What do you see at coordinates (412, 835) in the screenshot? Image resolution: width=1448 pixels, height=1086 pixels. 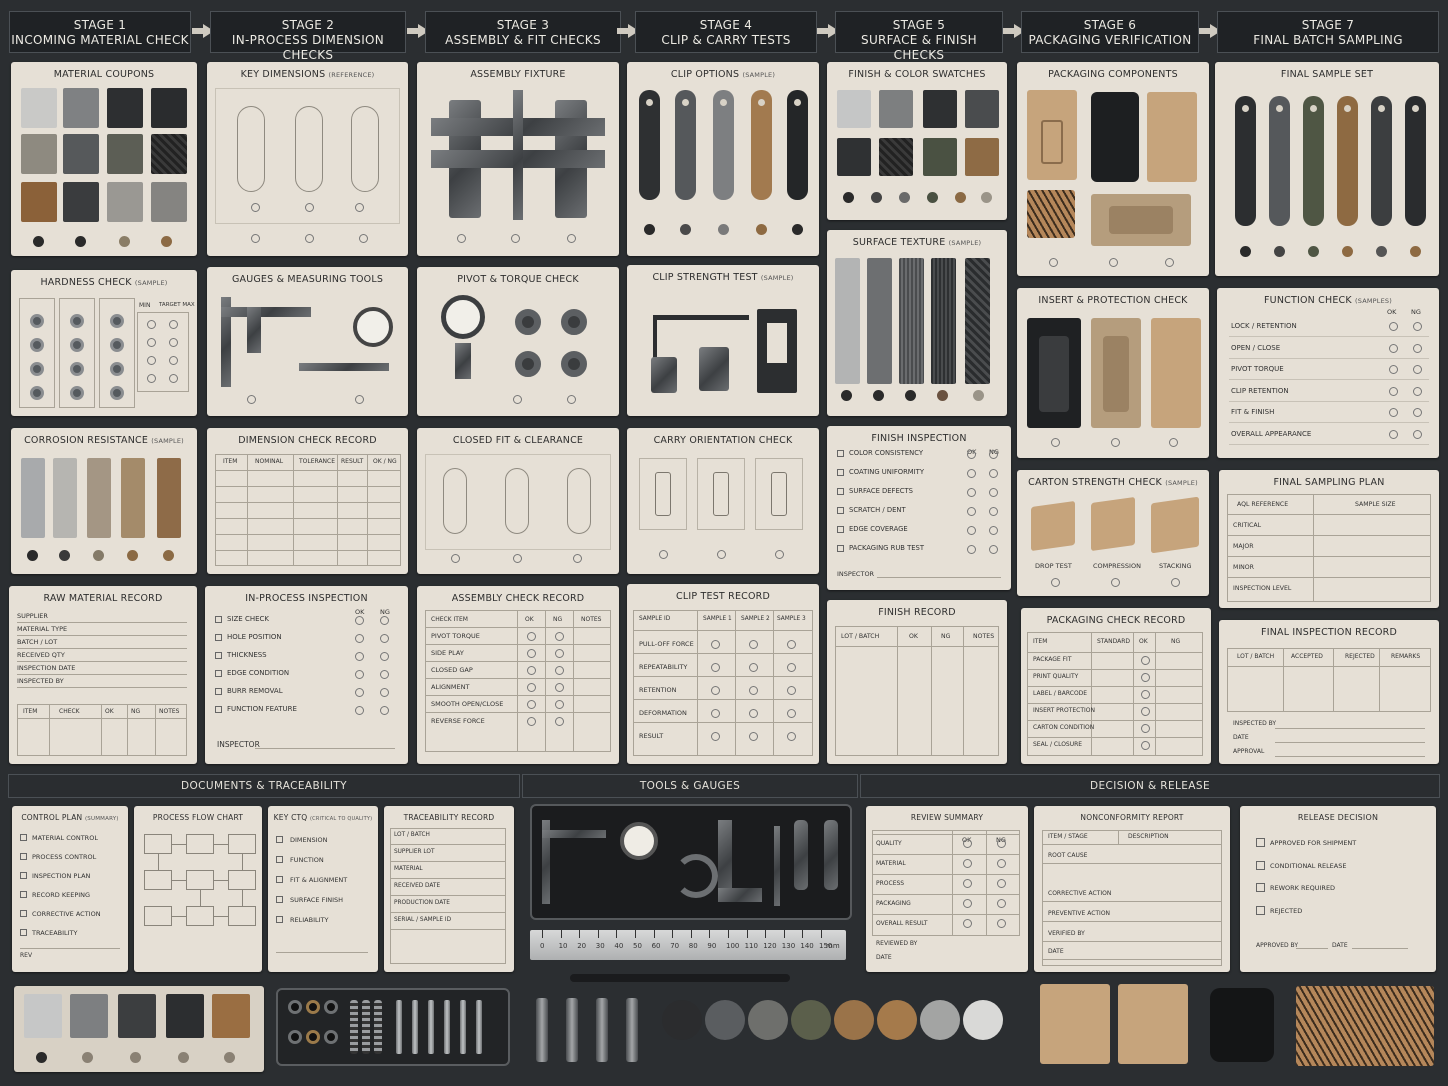 I see `label: LOT / BATCH` at bounding box center [412, 835].